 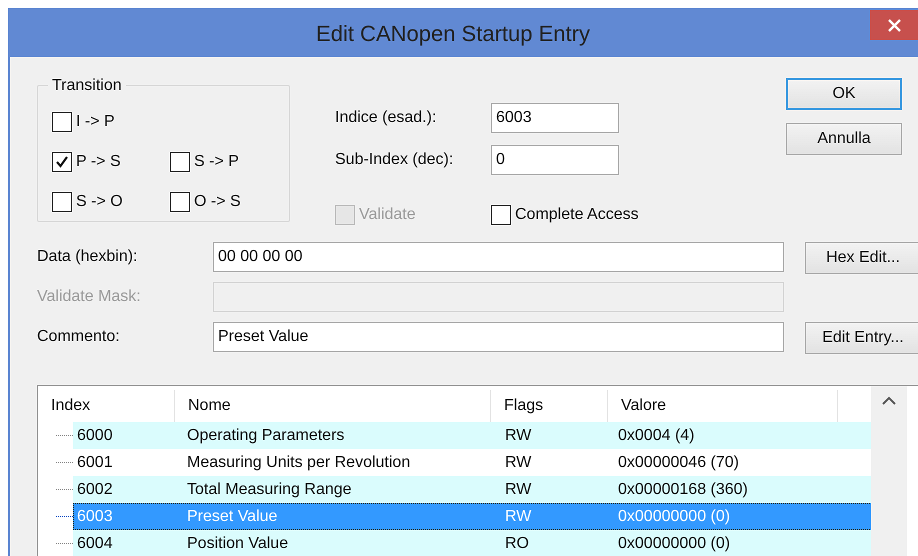 What do you see at coordinates (98, 162) in the screenshot?
I see `checkbox-label: P -> S` at bounding box center [98, 162].